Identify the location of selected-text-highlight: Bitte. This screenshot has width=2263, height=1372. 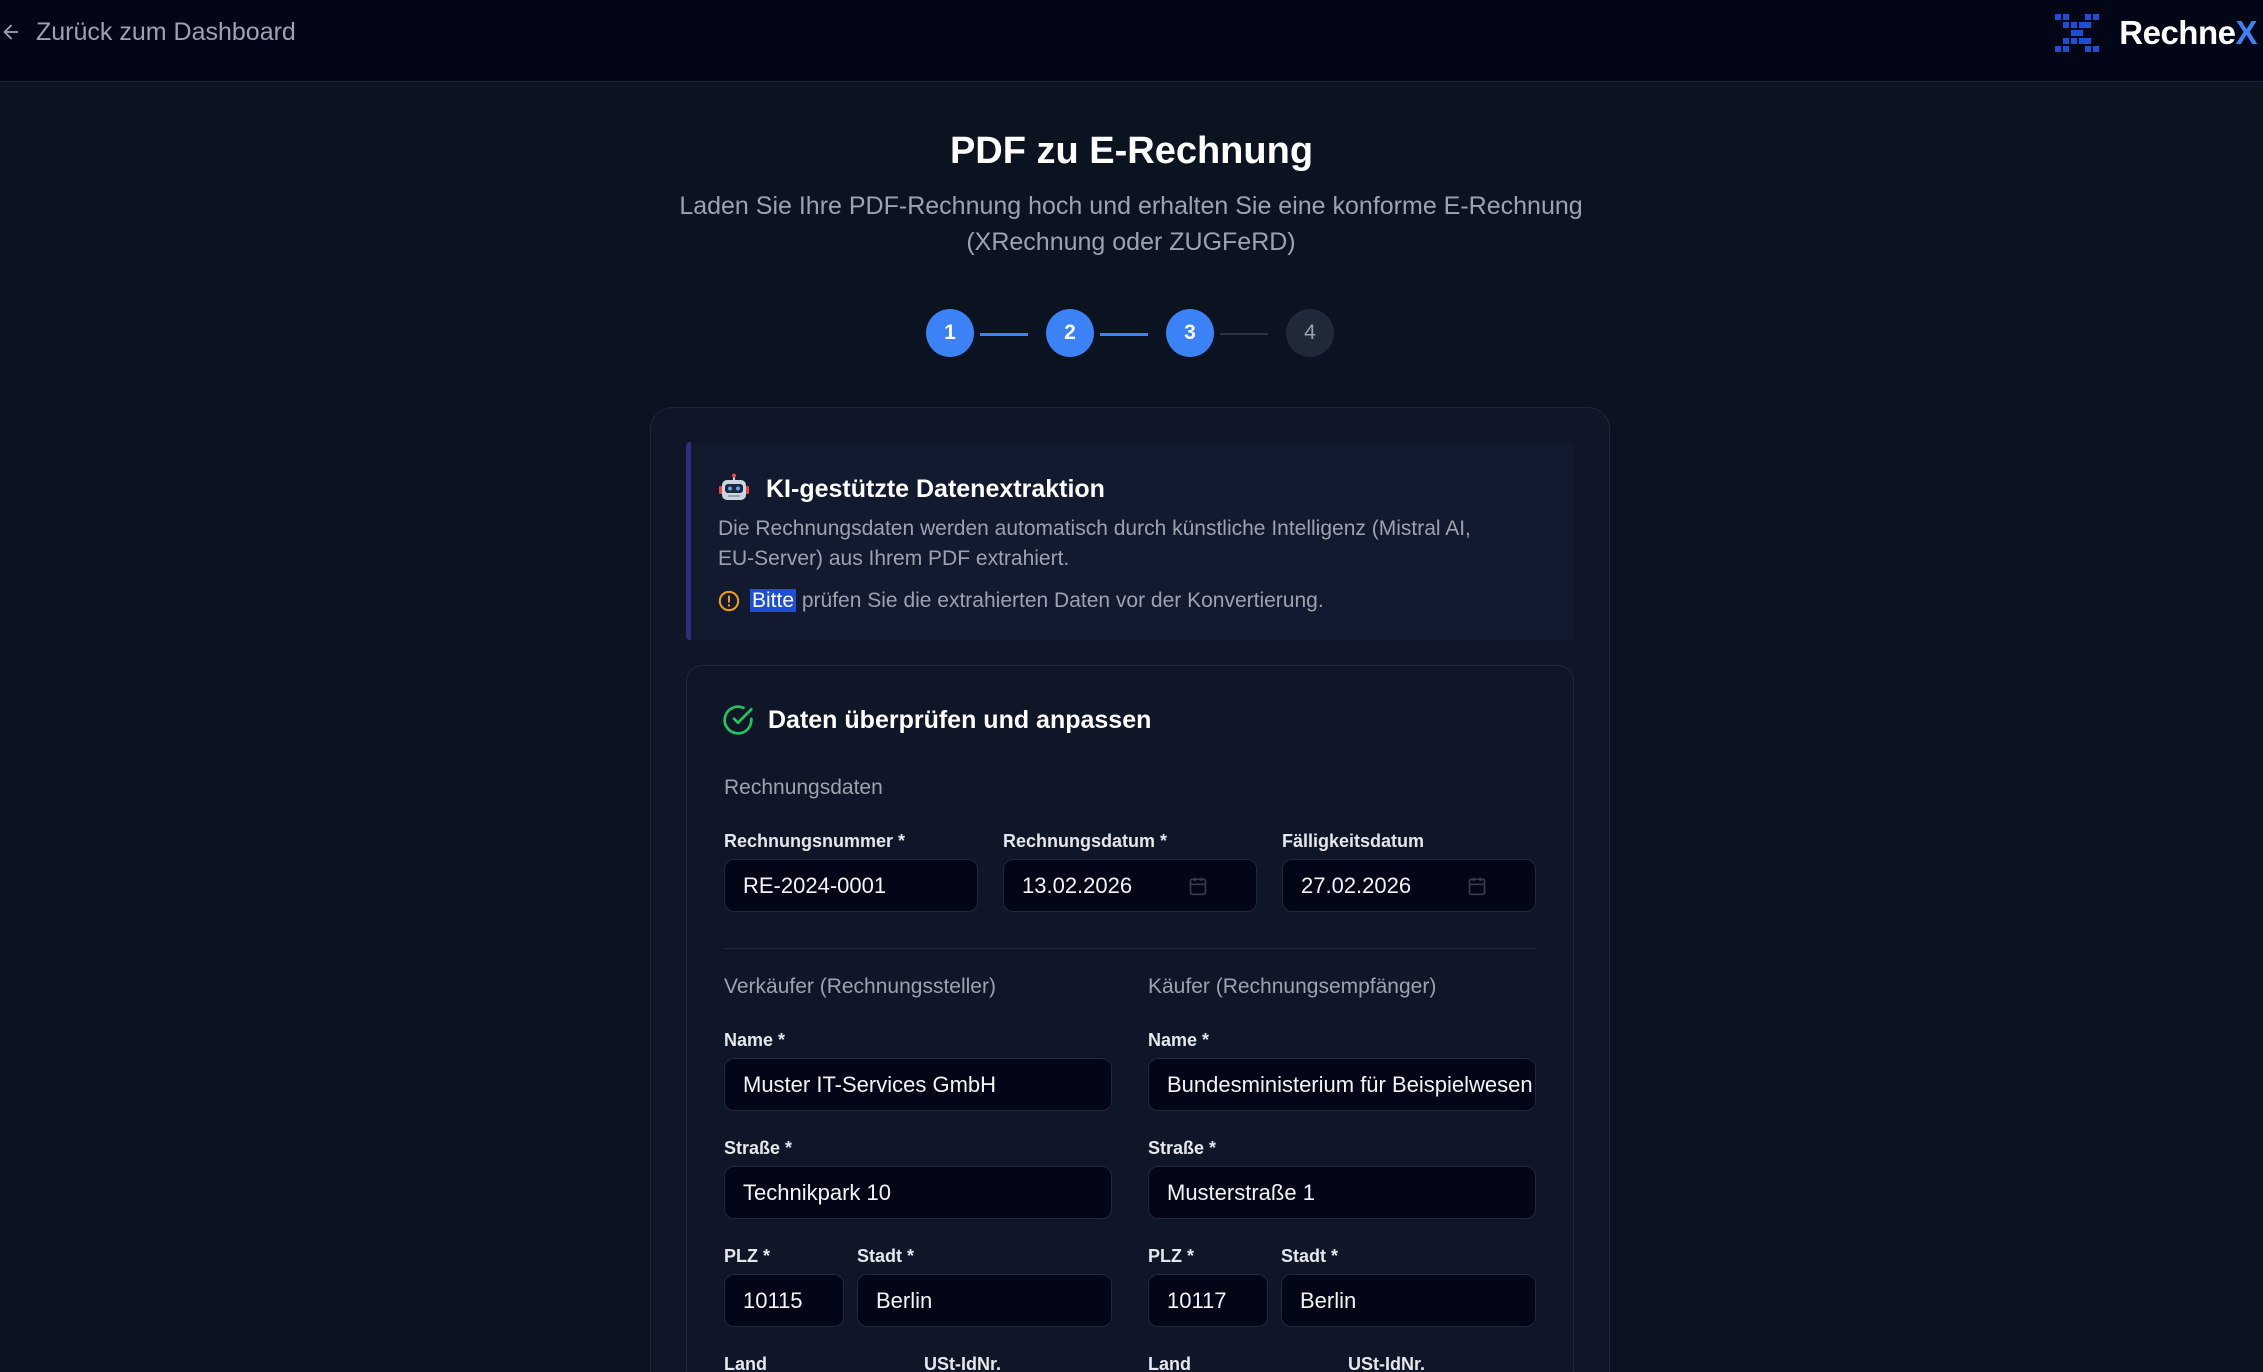
(773, 600).